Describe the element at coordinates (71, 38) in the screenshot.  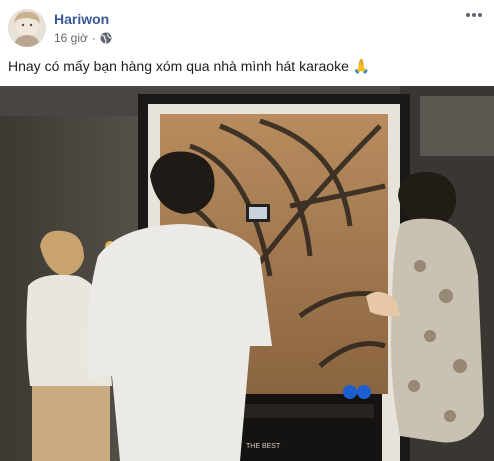
I see `post-timestamp: 16 giờ` at that location.